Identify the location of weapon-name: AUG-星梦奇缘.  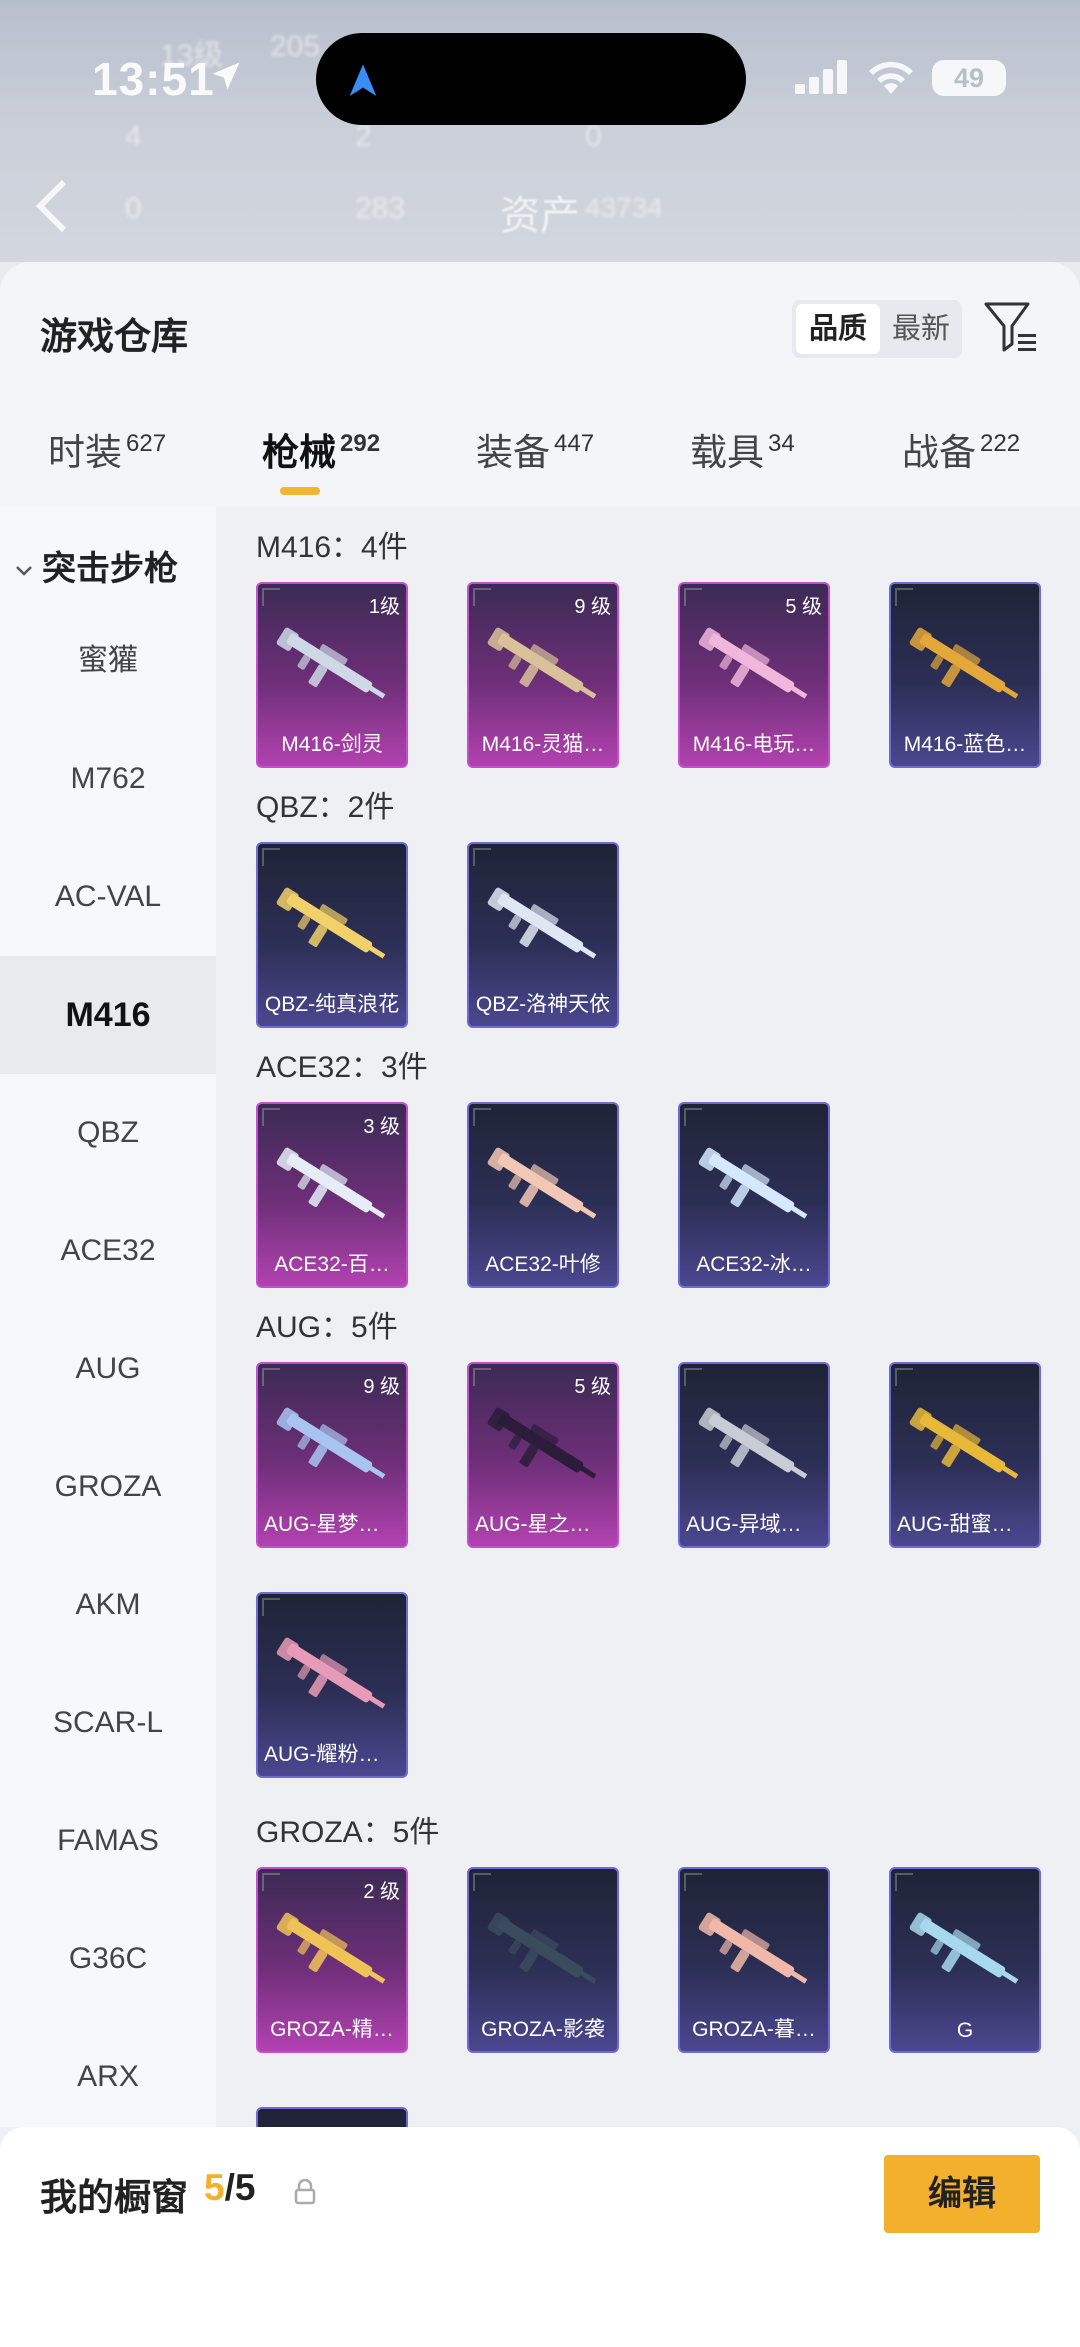
(332, 1524).